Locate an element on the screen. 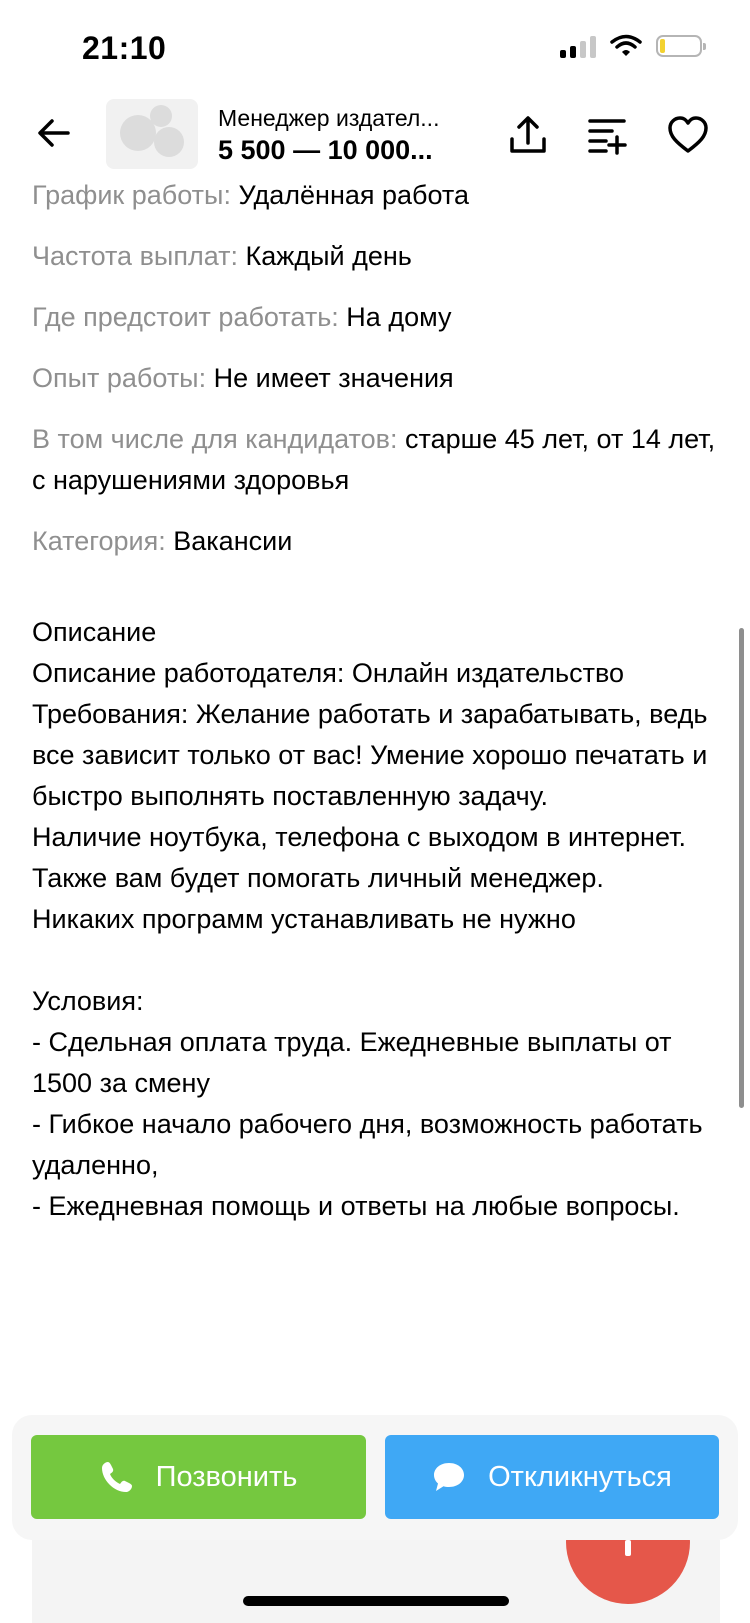 The width and height of the screenshot is (750, 1623). cellular-signal-icon is located at coordinates (578, 46).